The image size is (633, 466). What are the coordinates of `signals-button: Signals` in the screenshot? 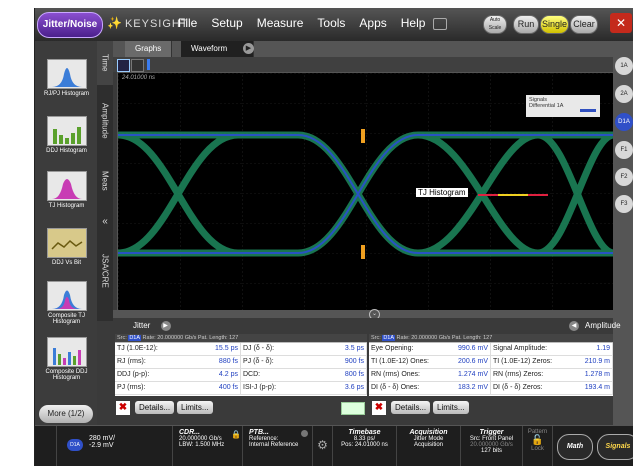 It's located at (615, 447).